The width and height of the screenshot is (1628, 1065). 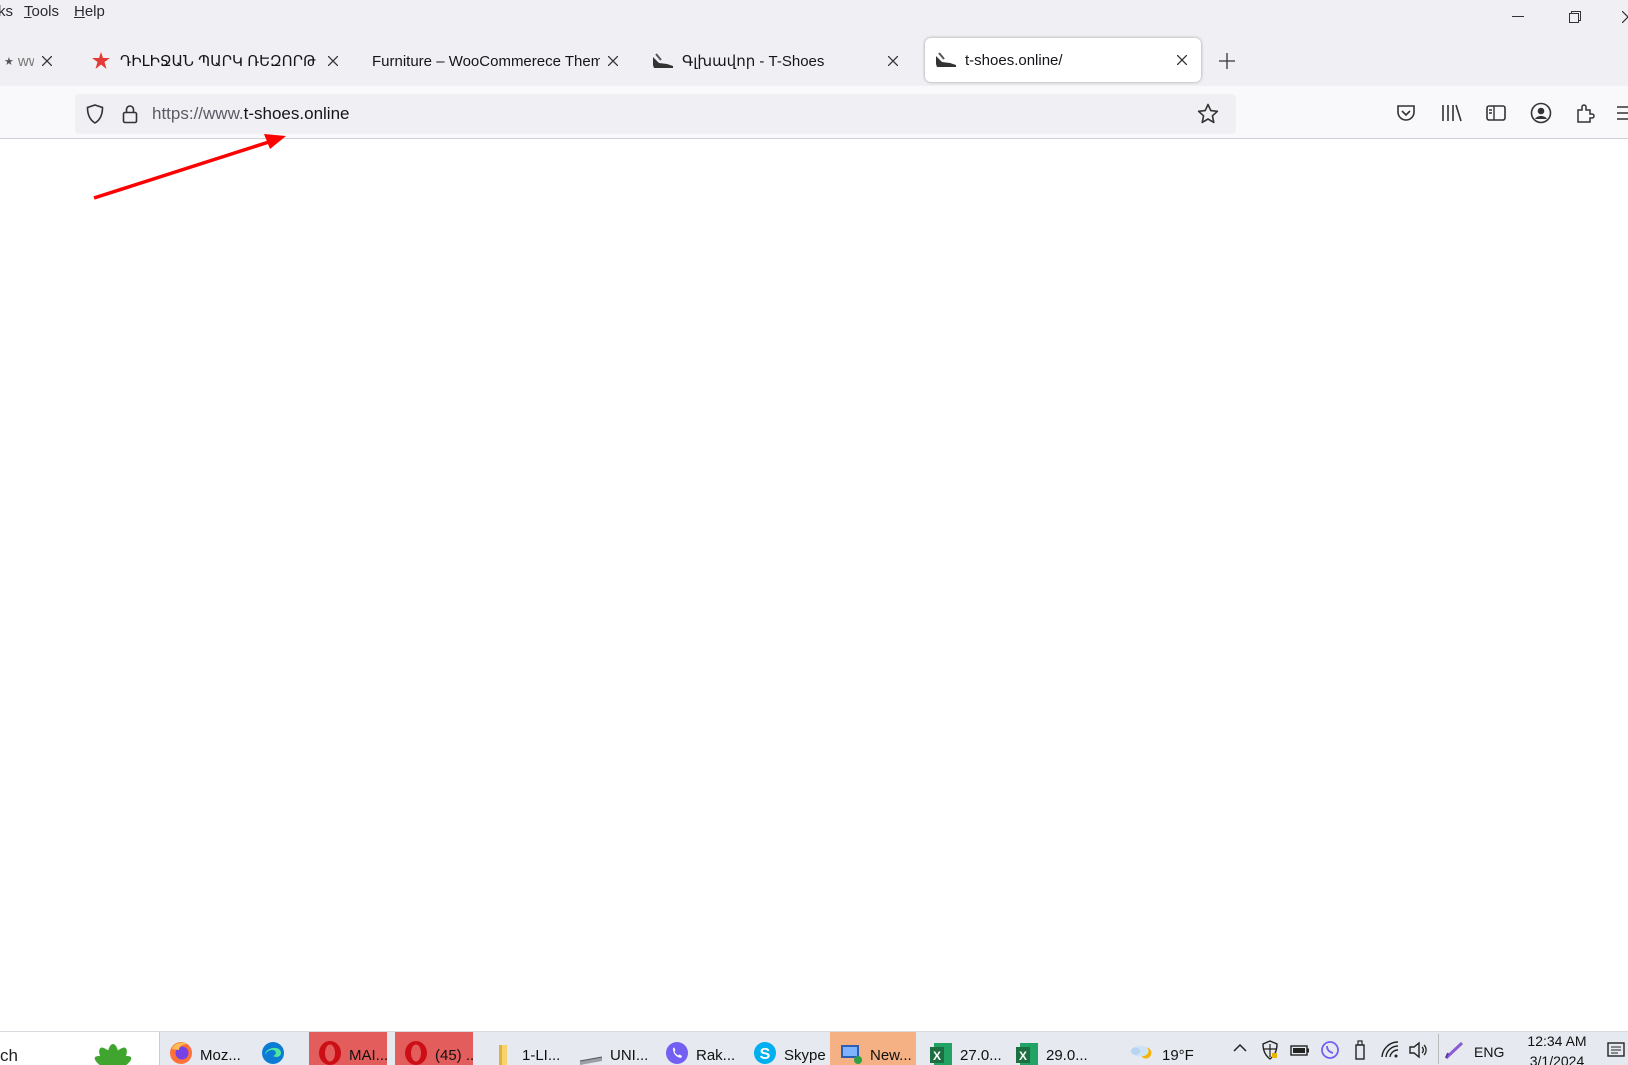 I want to click on minimize-icon, so click(x=1518, y=16).